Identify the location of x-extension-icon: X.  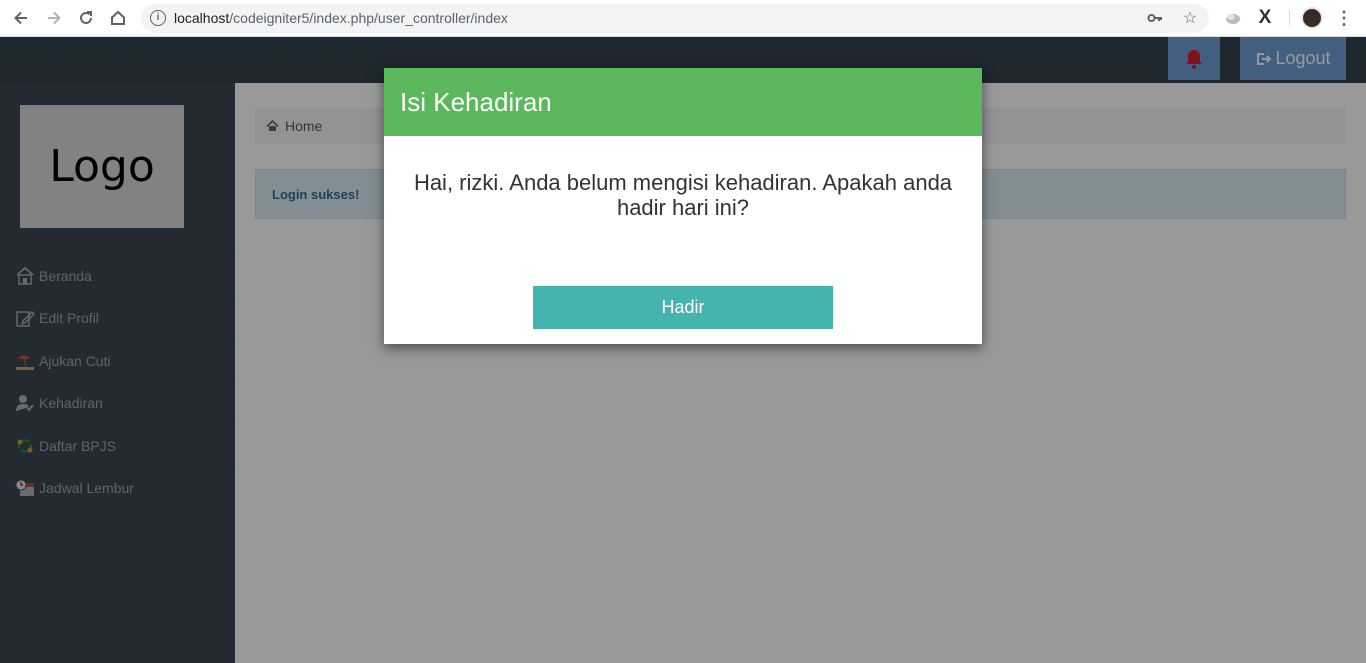
(1265, 18).